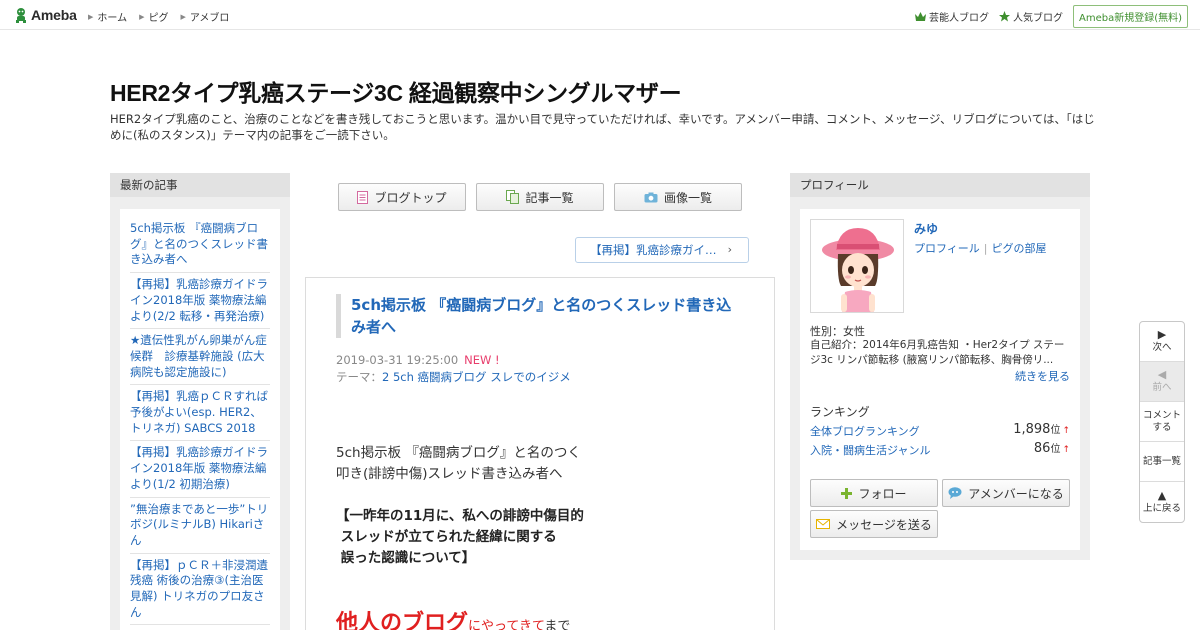 The width and height of the screenshot is (1200, 630). Describe the element at coordinates (1162, 347) in the screenshot. I see `next-label: 次へ` at that location.